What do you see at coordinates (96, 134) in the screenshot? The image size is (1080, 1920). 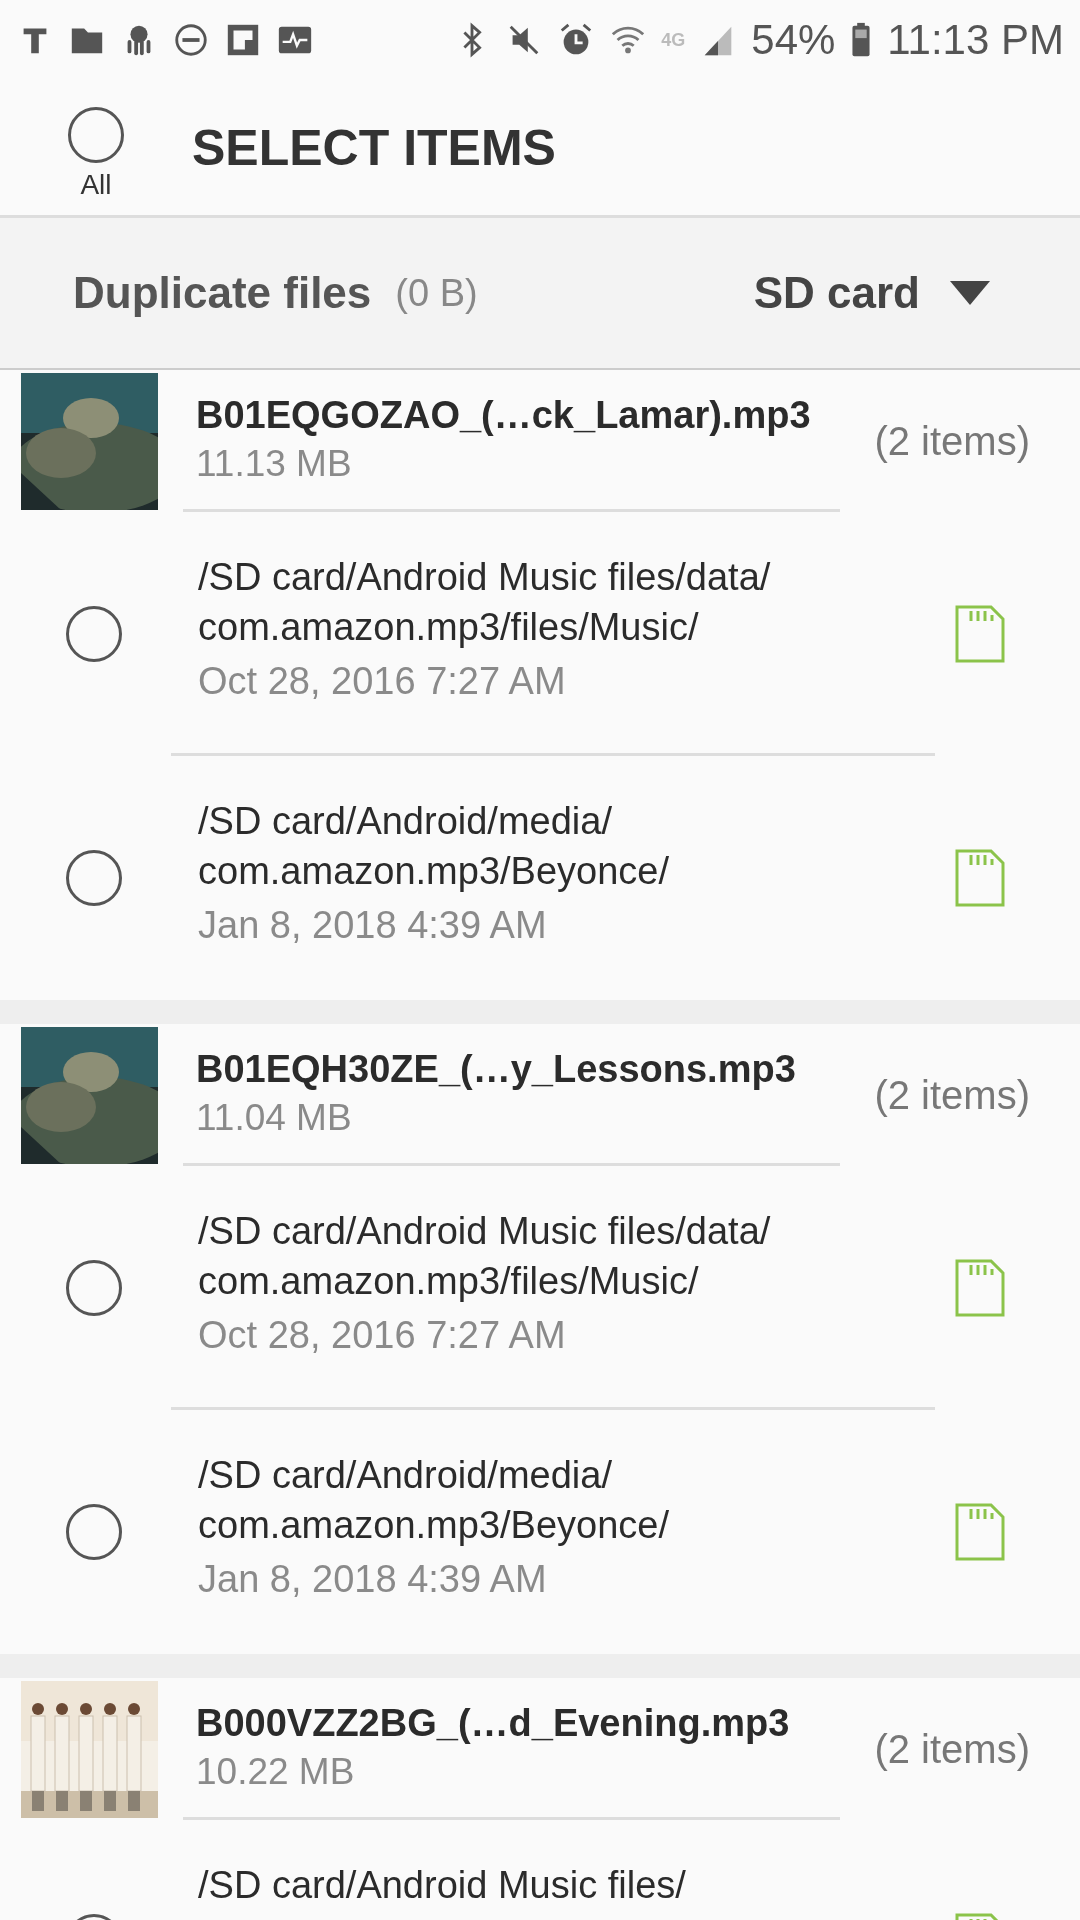 I see `select-all-radio` at bounding box center [96, 134].